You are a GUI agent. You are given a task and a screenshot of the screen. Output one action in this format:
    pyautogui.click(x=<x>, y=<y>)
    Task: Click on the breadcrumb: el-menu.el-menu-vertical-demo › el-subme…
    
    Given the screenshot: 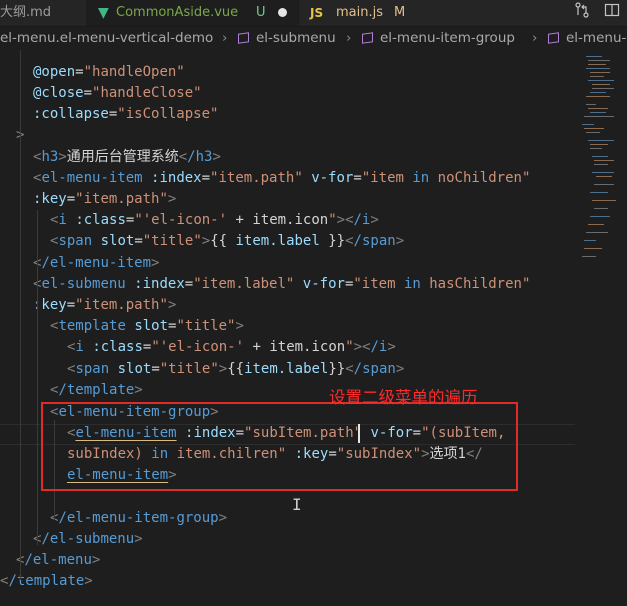 What is the action you would take?
    pyautogui.click(x=313, y=38)
    